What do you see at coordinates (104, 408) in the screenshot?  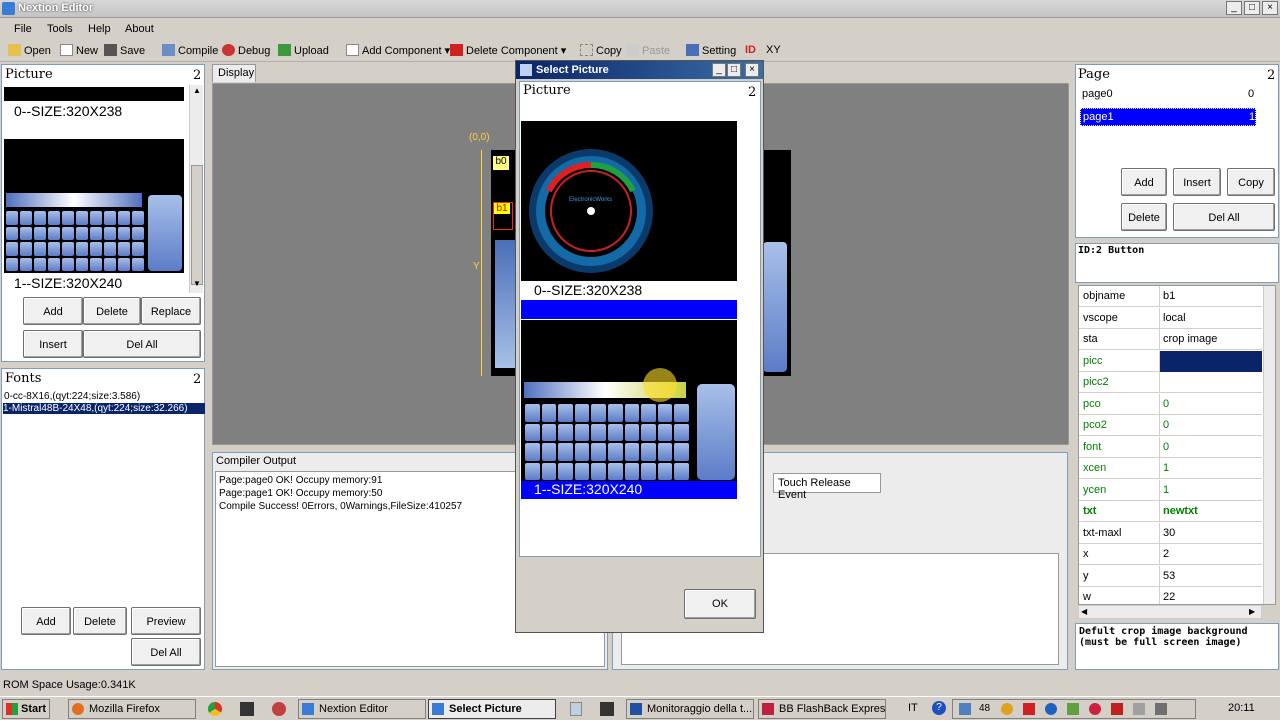 I see `font-item-1: 1-Mistral48B-24X48,(qyt:224;size:32.266)` at bounding box center [104, 408].